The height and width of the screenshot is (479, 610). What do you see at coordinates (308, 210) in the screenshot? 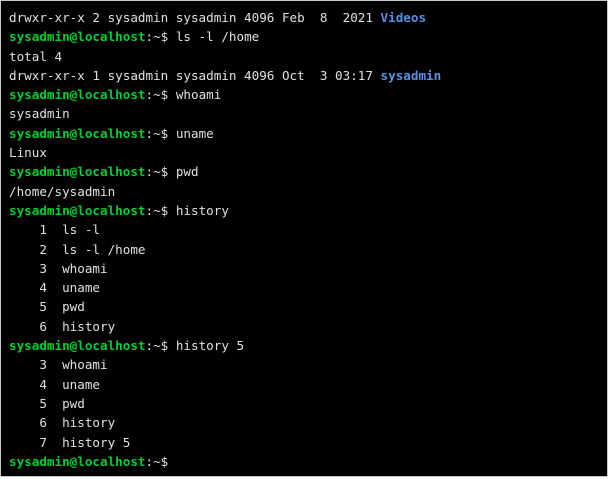
I see `command-line: sysadmin@localhost:~$ history` at bounding box center [308, 210].